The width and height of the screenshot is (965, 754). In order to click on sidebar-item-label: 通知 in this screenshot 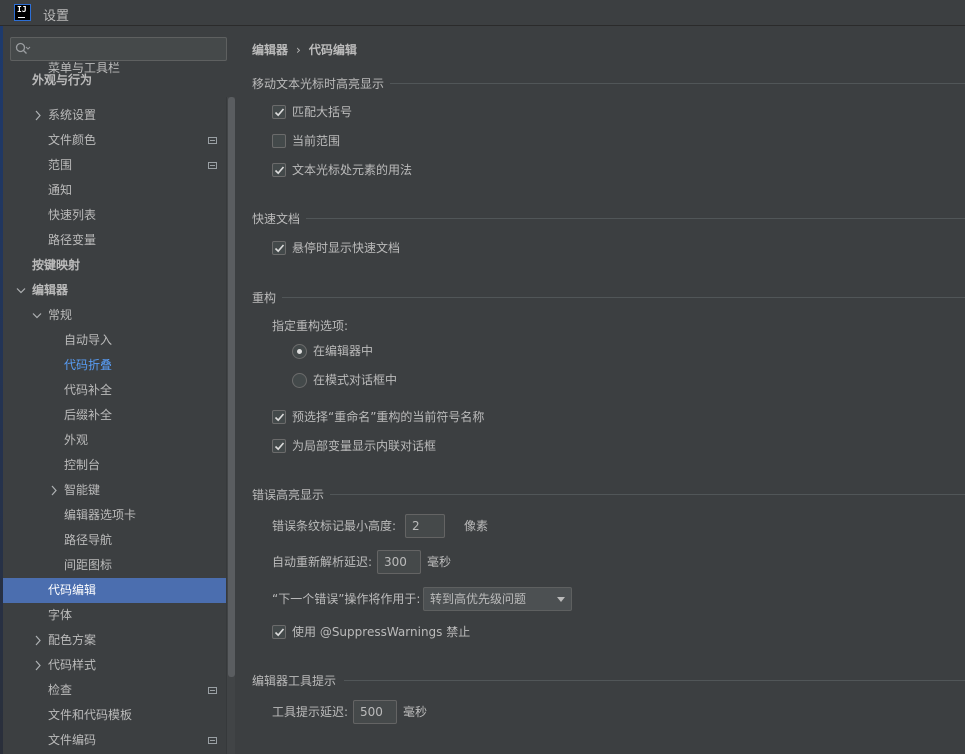, I will do `click(60, 190)`.